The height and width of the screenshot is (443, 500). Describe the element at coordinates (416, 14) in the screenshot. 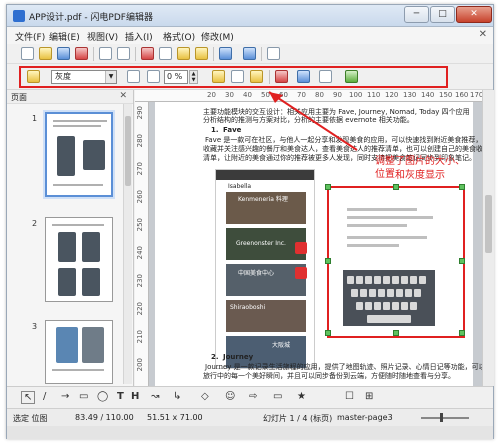

I see `minimize-button: ─` at that location.